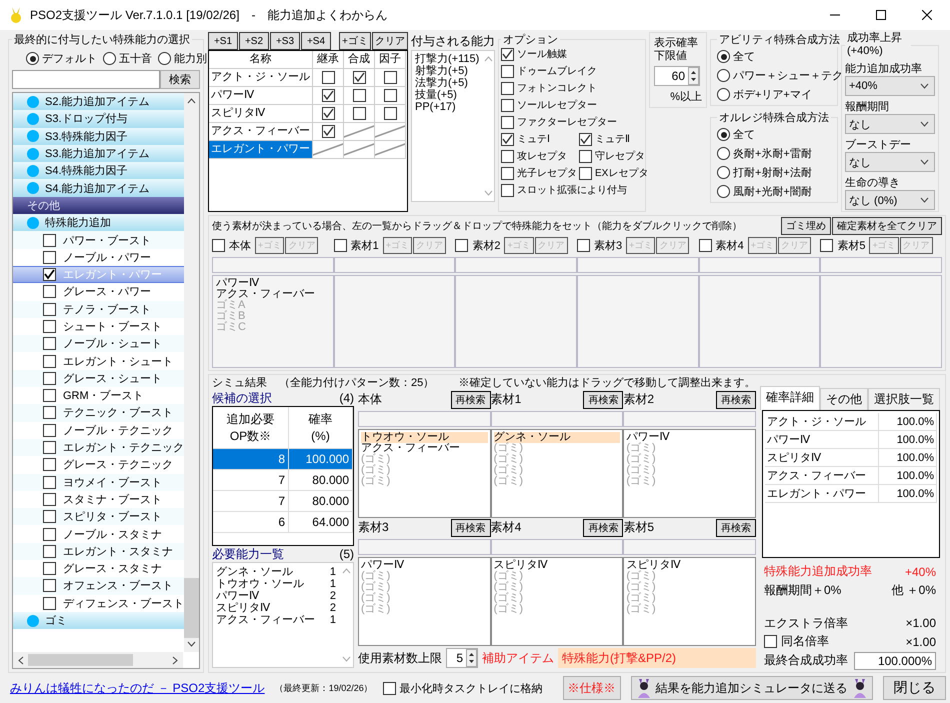 Image resolution: width=950 pixels, height=703 pixels. Describe the element at coordinates (254, 41) in the screenshot. I see `slot-button: +S2` at that location.